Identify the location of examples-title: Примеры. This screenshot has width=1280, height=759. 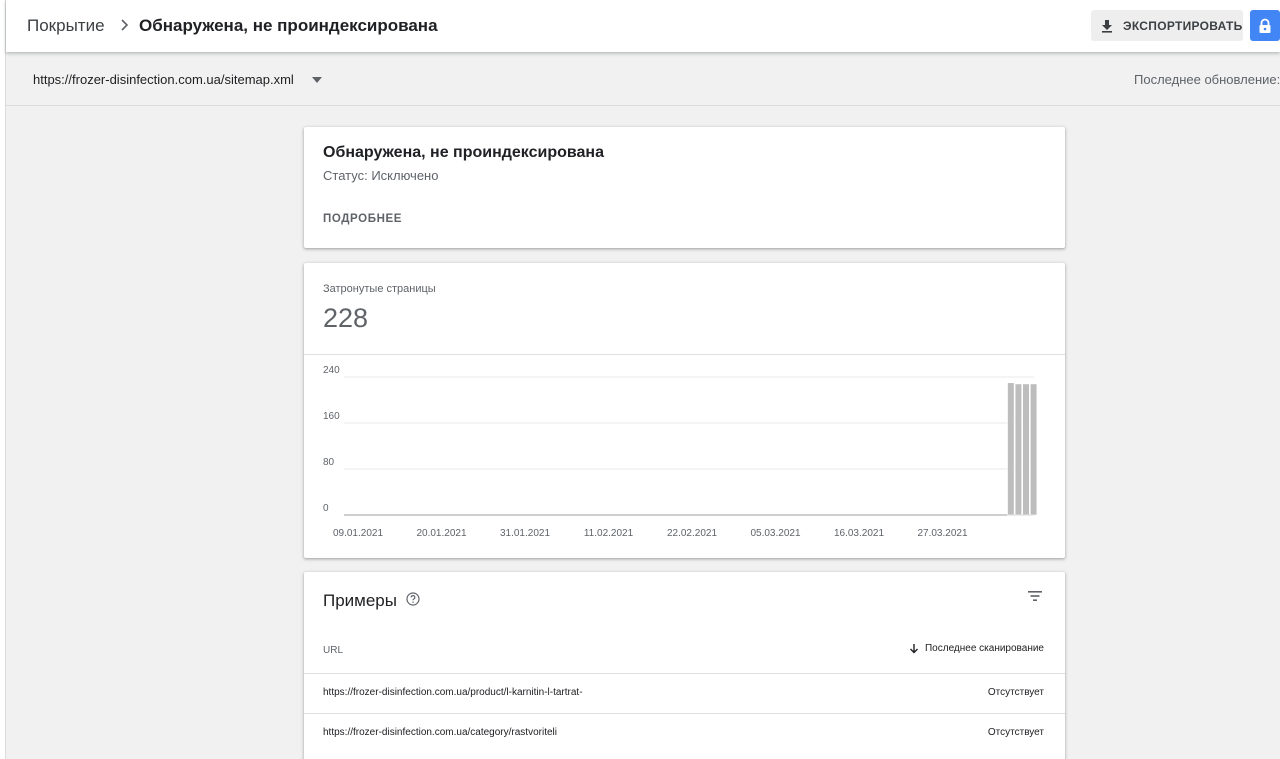
(360, 600).